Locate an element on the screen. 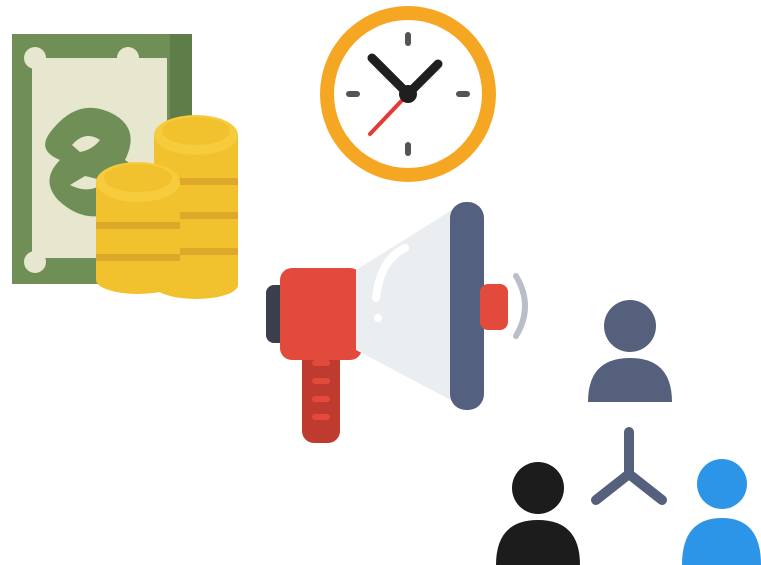  person-top-icon is located at coordinates (630, 351).